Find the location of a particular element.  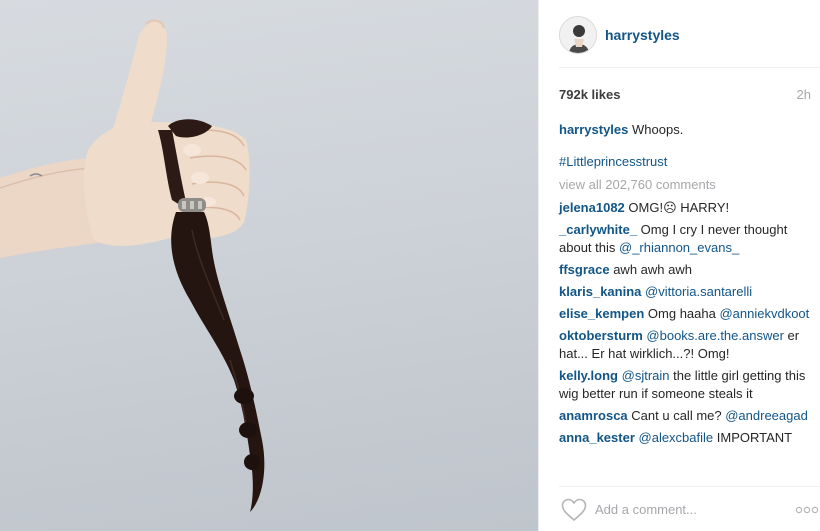

add-comment-input is located at coordinates (685, 509).